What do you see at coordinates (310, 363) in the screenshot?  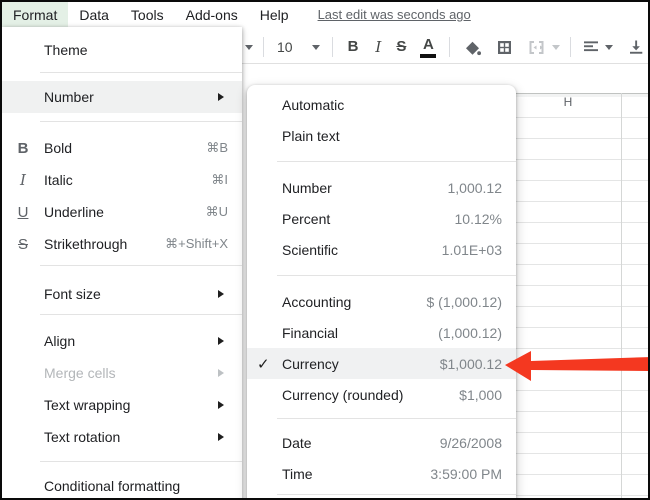 I see `submenu-item-label: Currency` at bounding box center [310, 363].